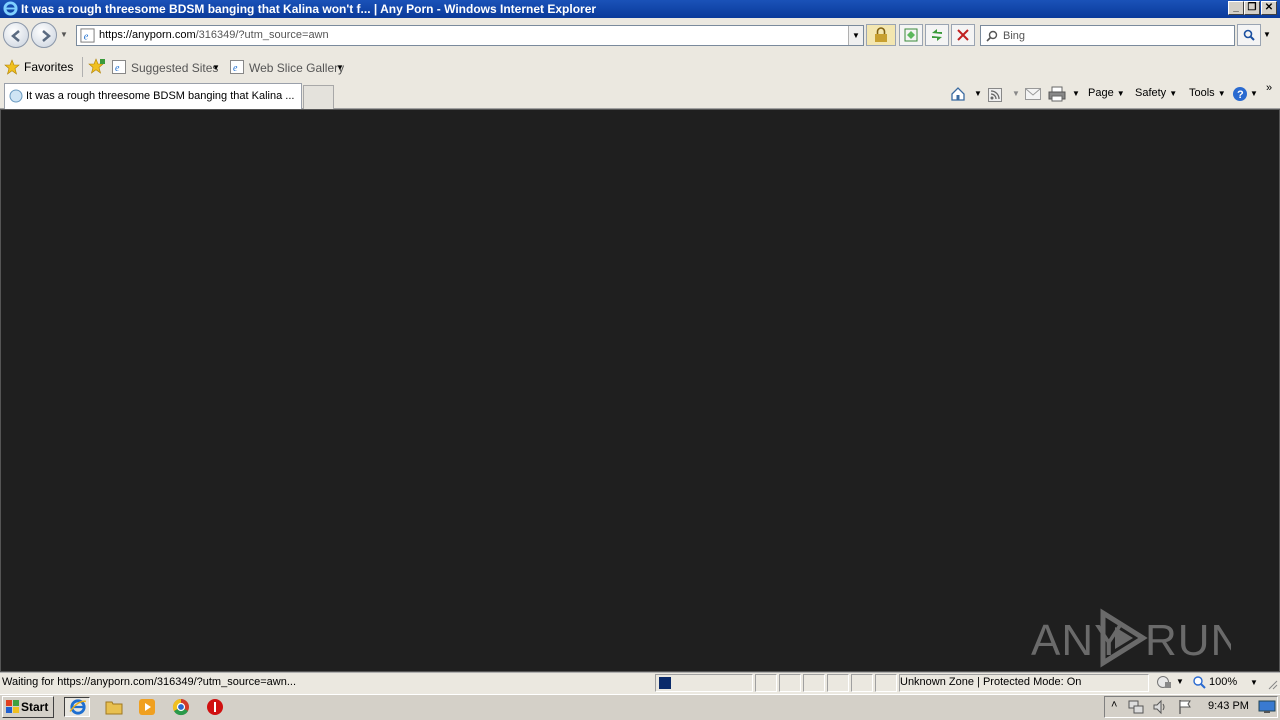 The height and width of the screenshot is (720, 1280). What do you see at coordinates (1269, 88) in the screenshot?
I see `command-bar-overflow-icon: »` at bounding box center [1269, 88].